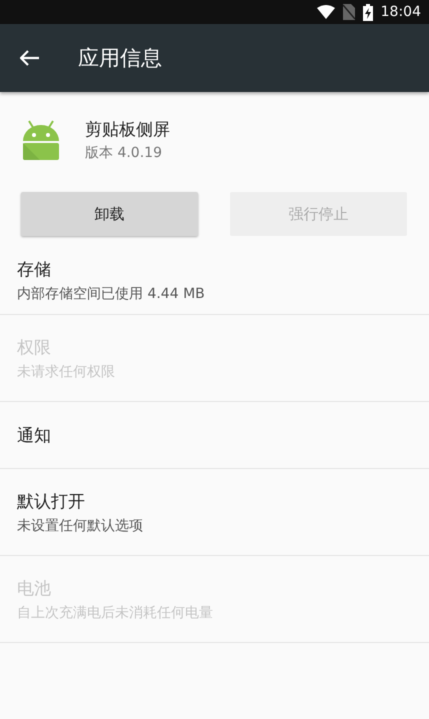  I want to click on clock-time: 18:04, so click(400, 12).